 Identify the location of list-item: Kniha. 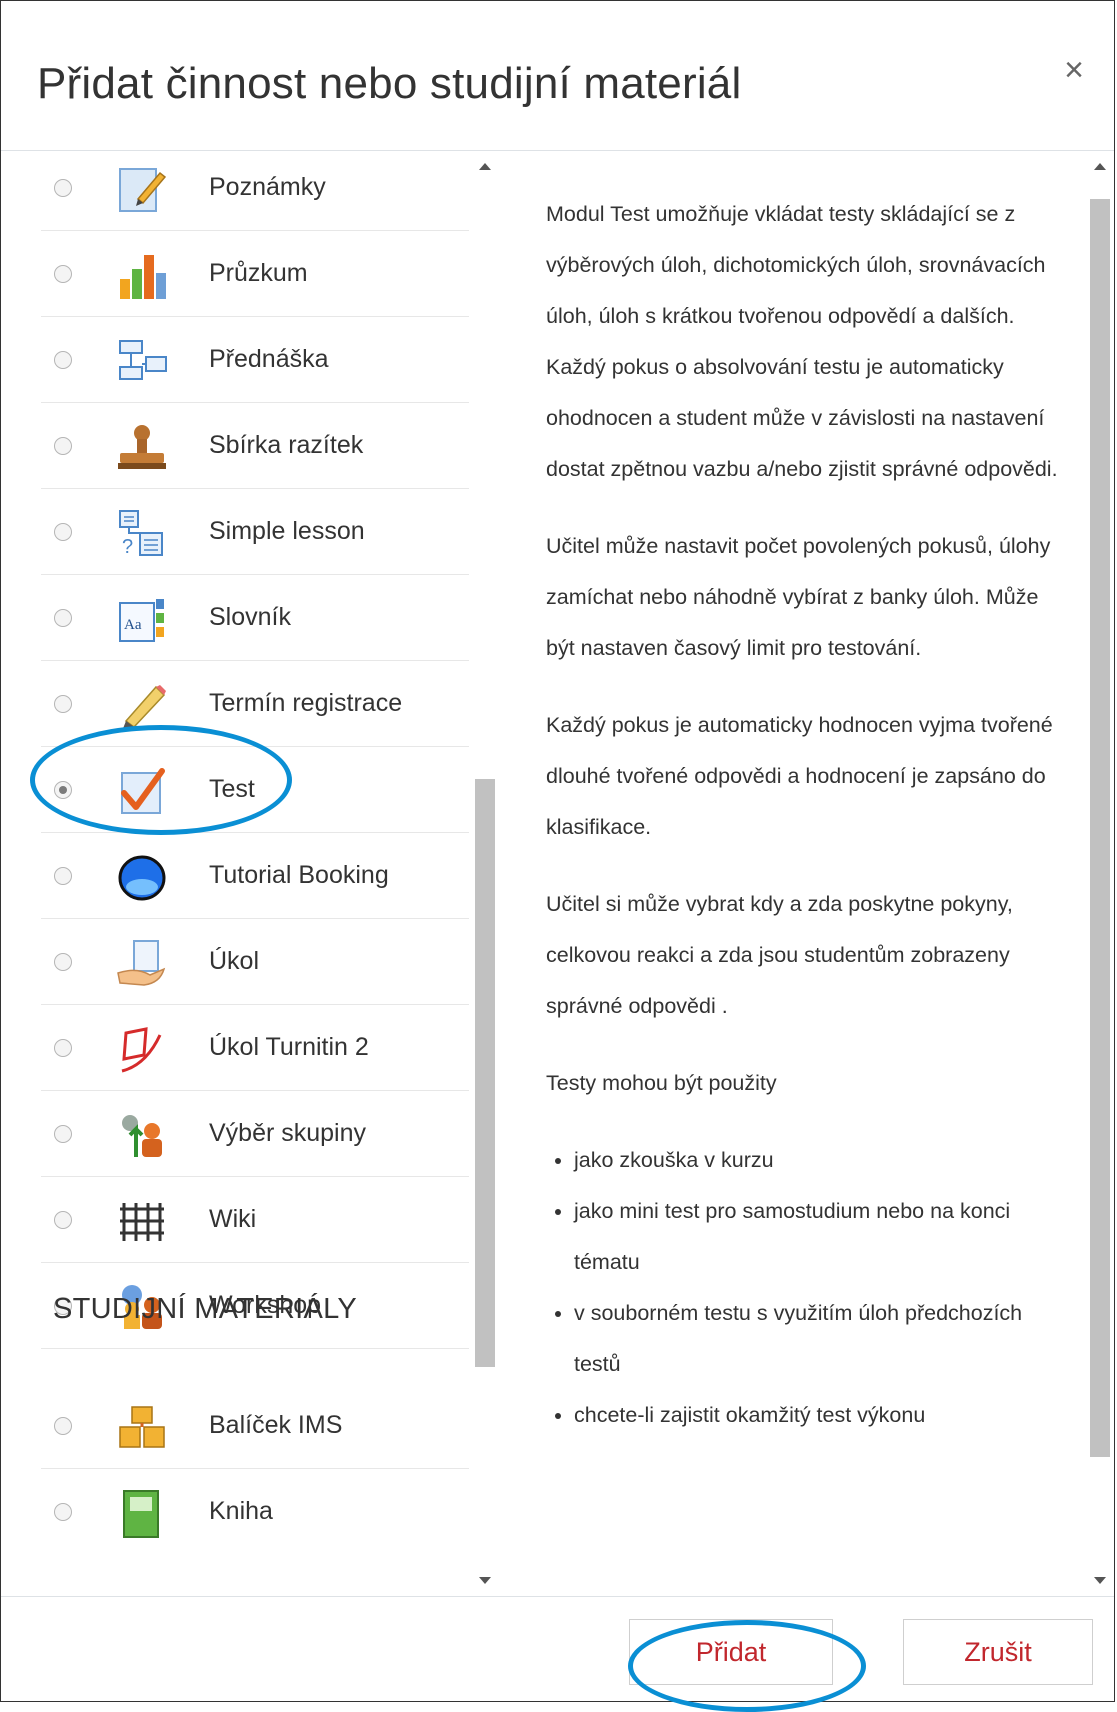
(235, 1512).